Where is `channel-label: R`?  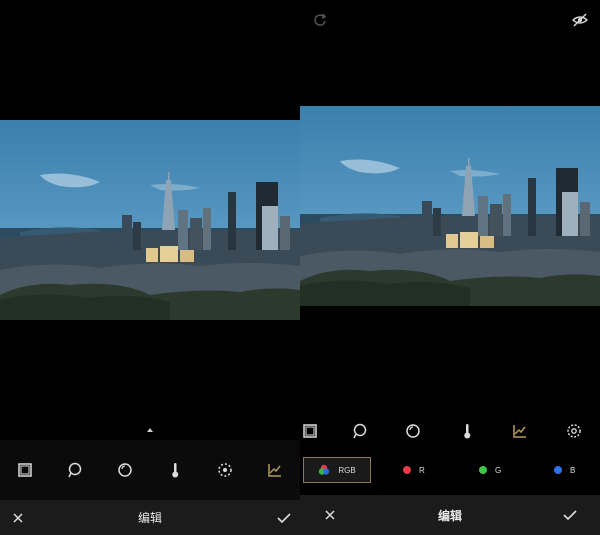
channel-label: R is located at coordinates (422, 470).